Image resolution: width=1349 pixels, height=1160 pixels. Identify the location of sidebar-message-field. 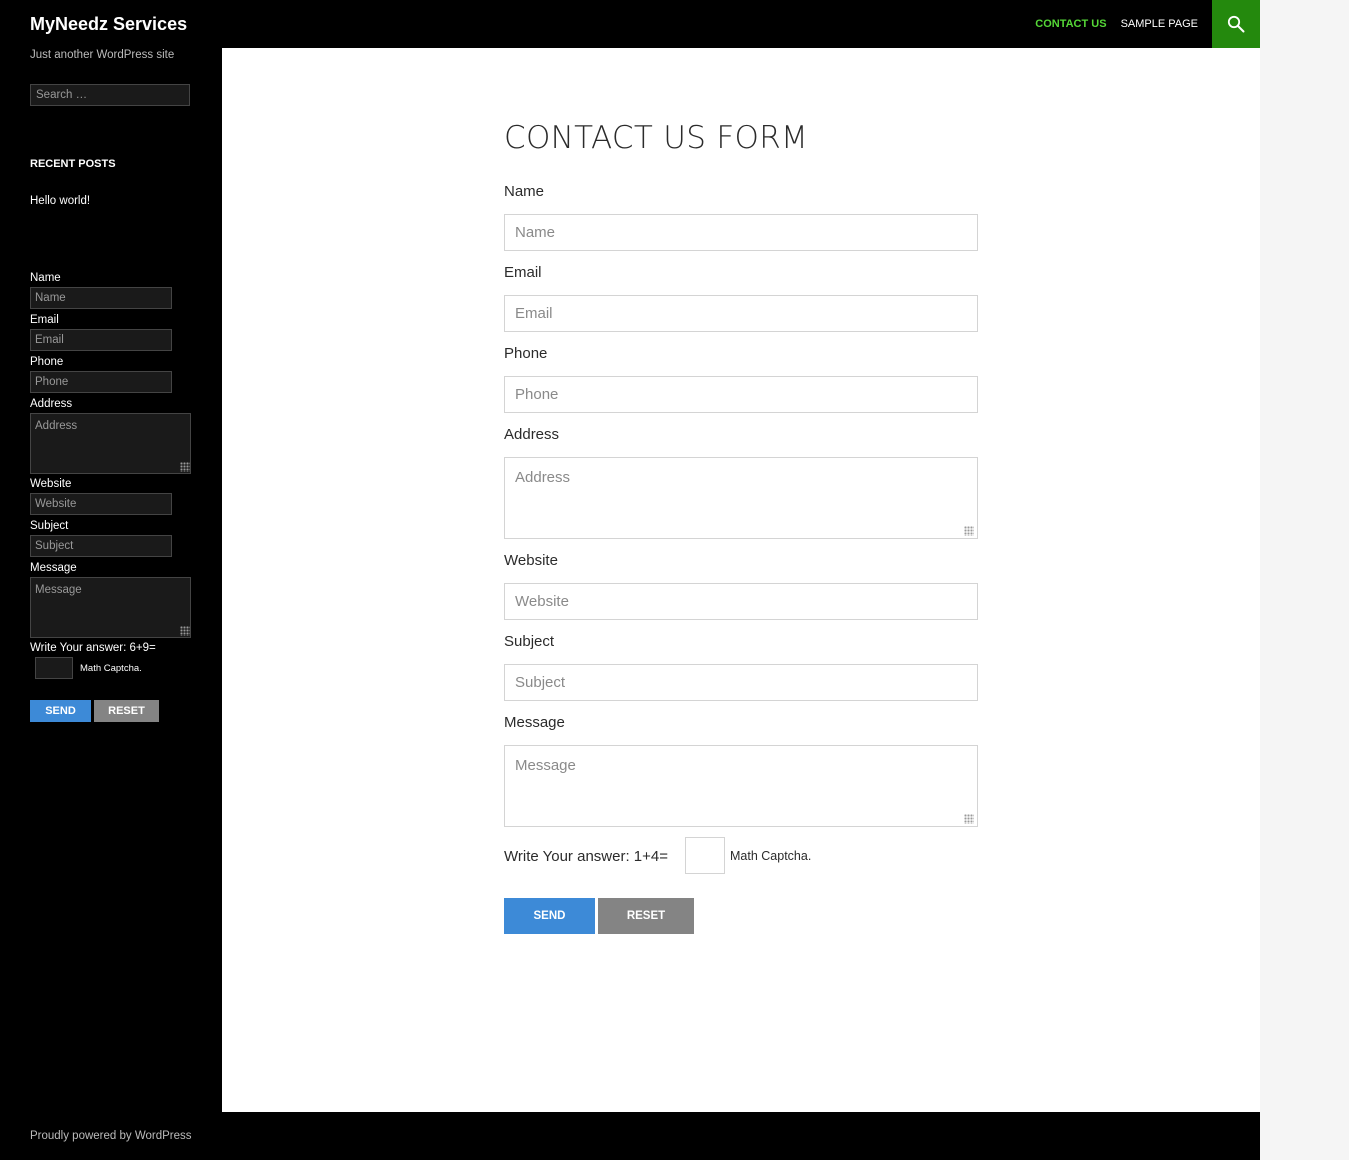
(110, 607).